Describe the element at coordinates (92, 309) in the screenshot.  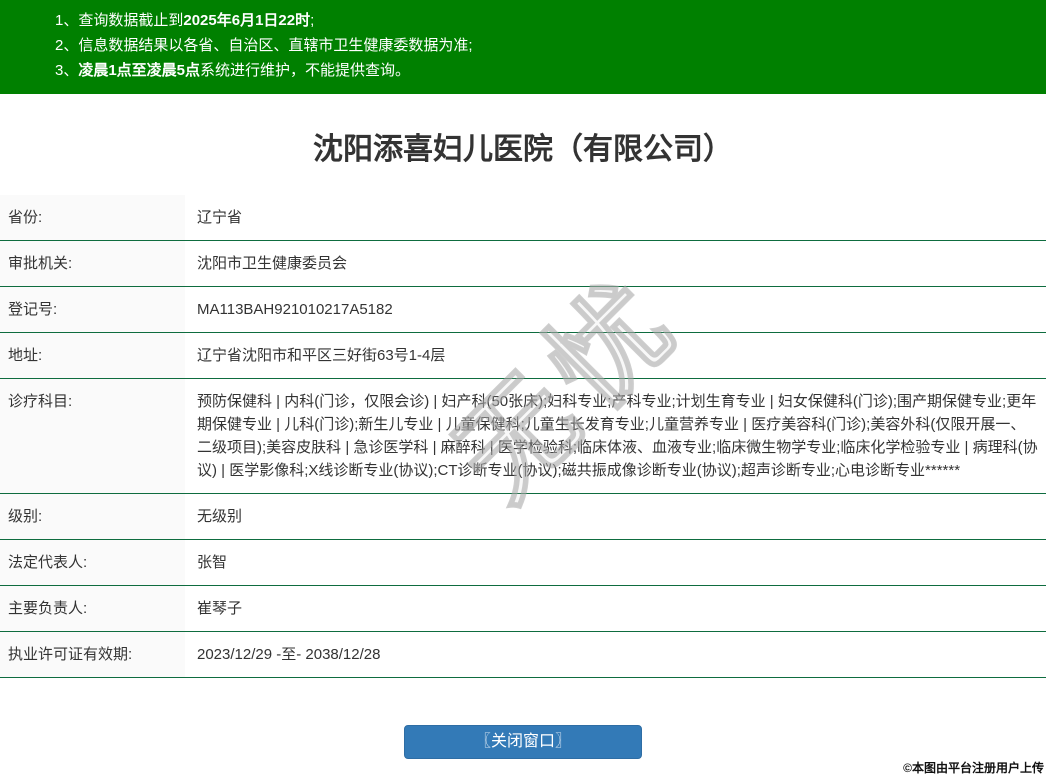
I see `row-label: 登记号:` at that location.